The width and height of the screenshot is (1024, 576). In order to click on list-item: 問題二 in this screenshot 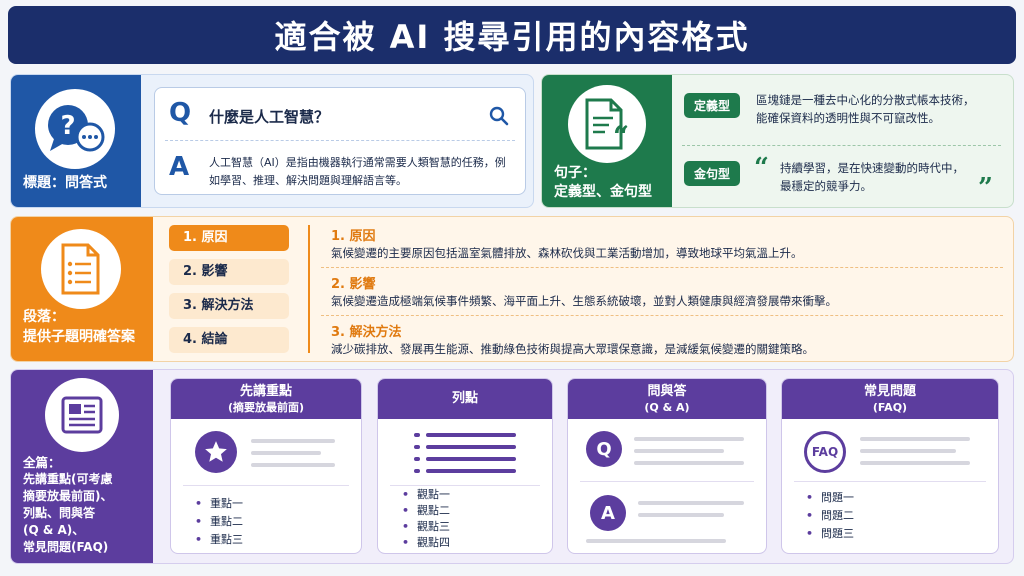, I will do `click(830, 516)`.